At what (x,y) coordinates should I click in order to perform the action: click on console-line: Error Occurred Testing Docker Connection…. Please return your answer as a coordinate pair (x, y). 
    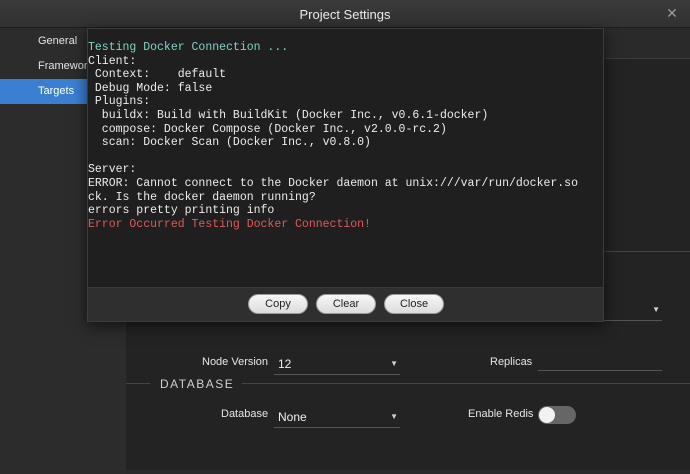
    Looking at the image, I should click on (229, 224).